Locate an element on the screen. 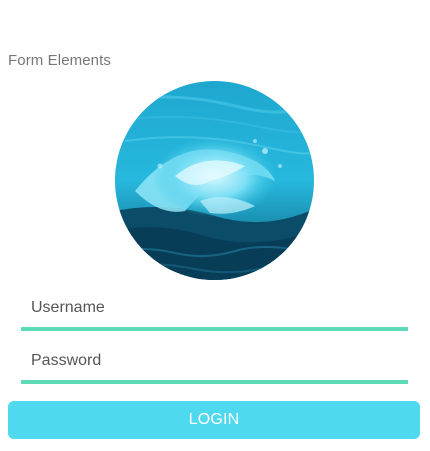  username-underline is located at coordinates (214, 329).